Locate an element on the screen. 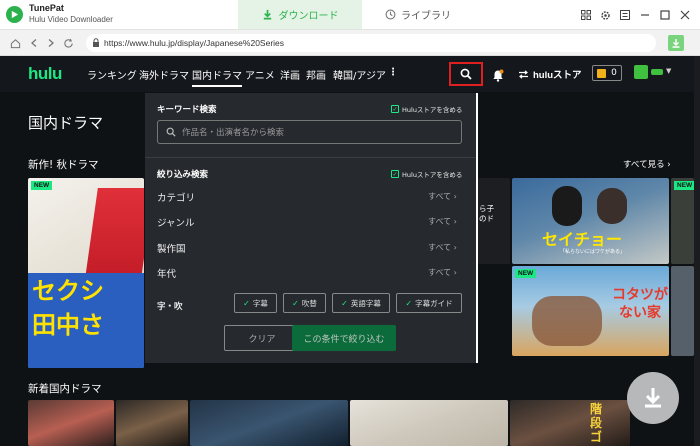 The height and width of the screenshot is (446, 700). nav-item-overseas-drama: 海外ドラマ is located at coordinates (164, 74).